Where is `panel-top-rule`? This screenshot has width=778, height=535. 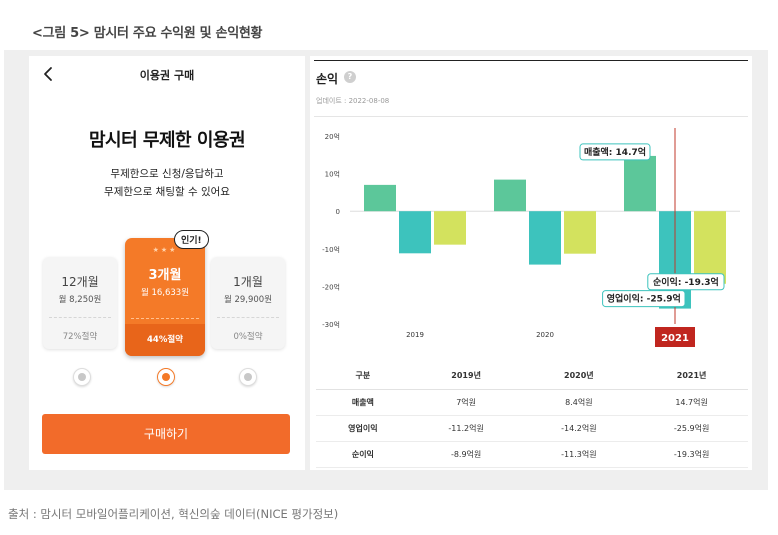
panel-top-rule is located at coordinates (531, 60).